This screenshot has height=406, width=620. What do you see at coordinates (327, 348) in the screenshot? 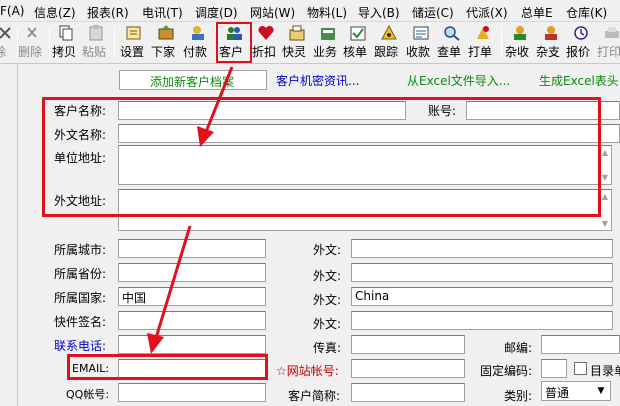
I see `fax-label: 传真:` at bounding box center [327, 348].